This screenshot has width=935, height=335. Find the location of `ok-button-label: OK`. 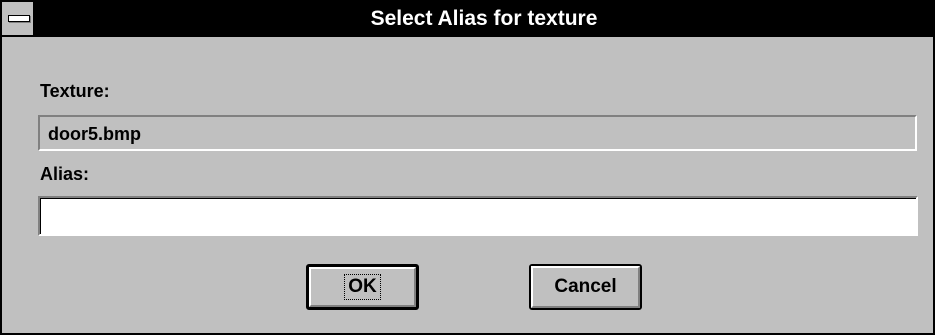

ok-button-label: OK is located at coordinates (362, 287).